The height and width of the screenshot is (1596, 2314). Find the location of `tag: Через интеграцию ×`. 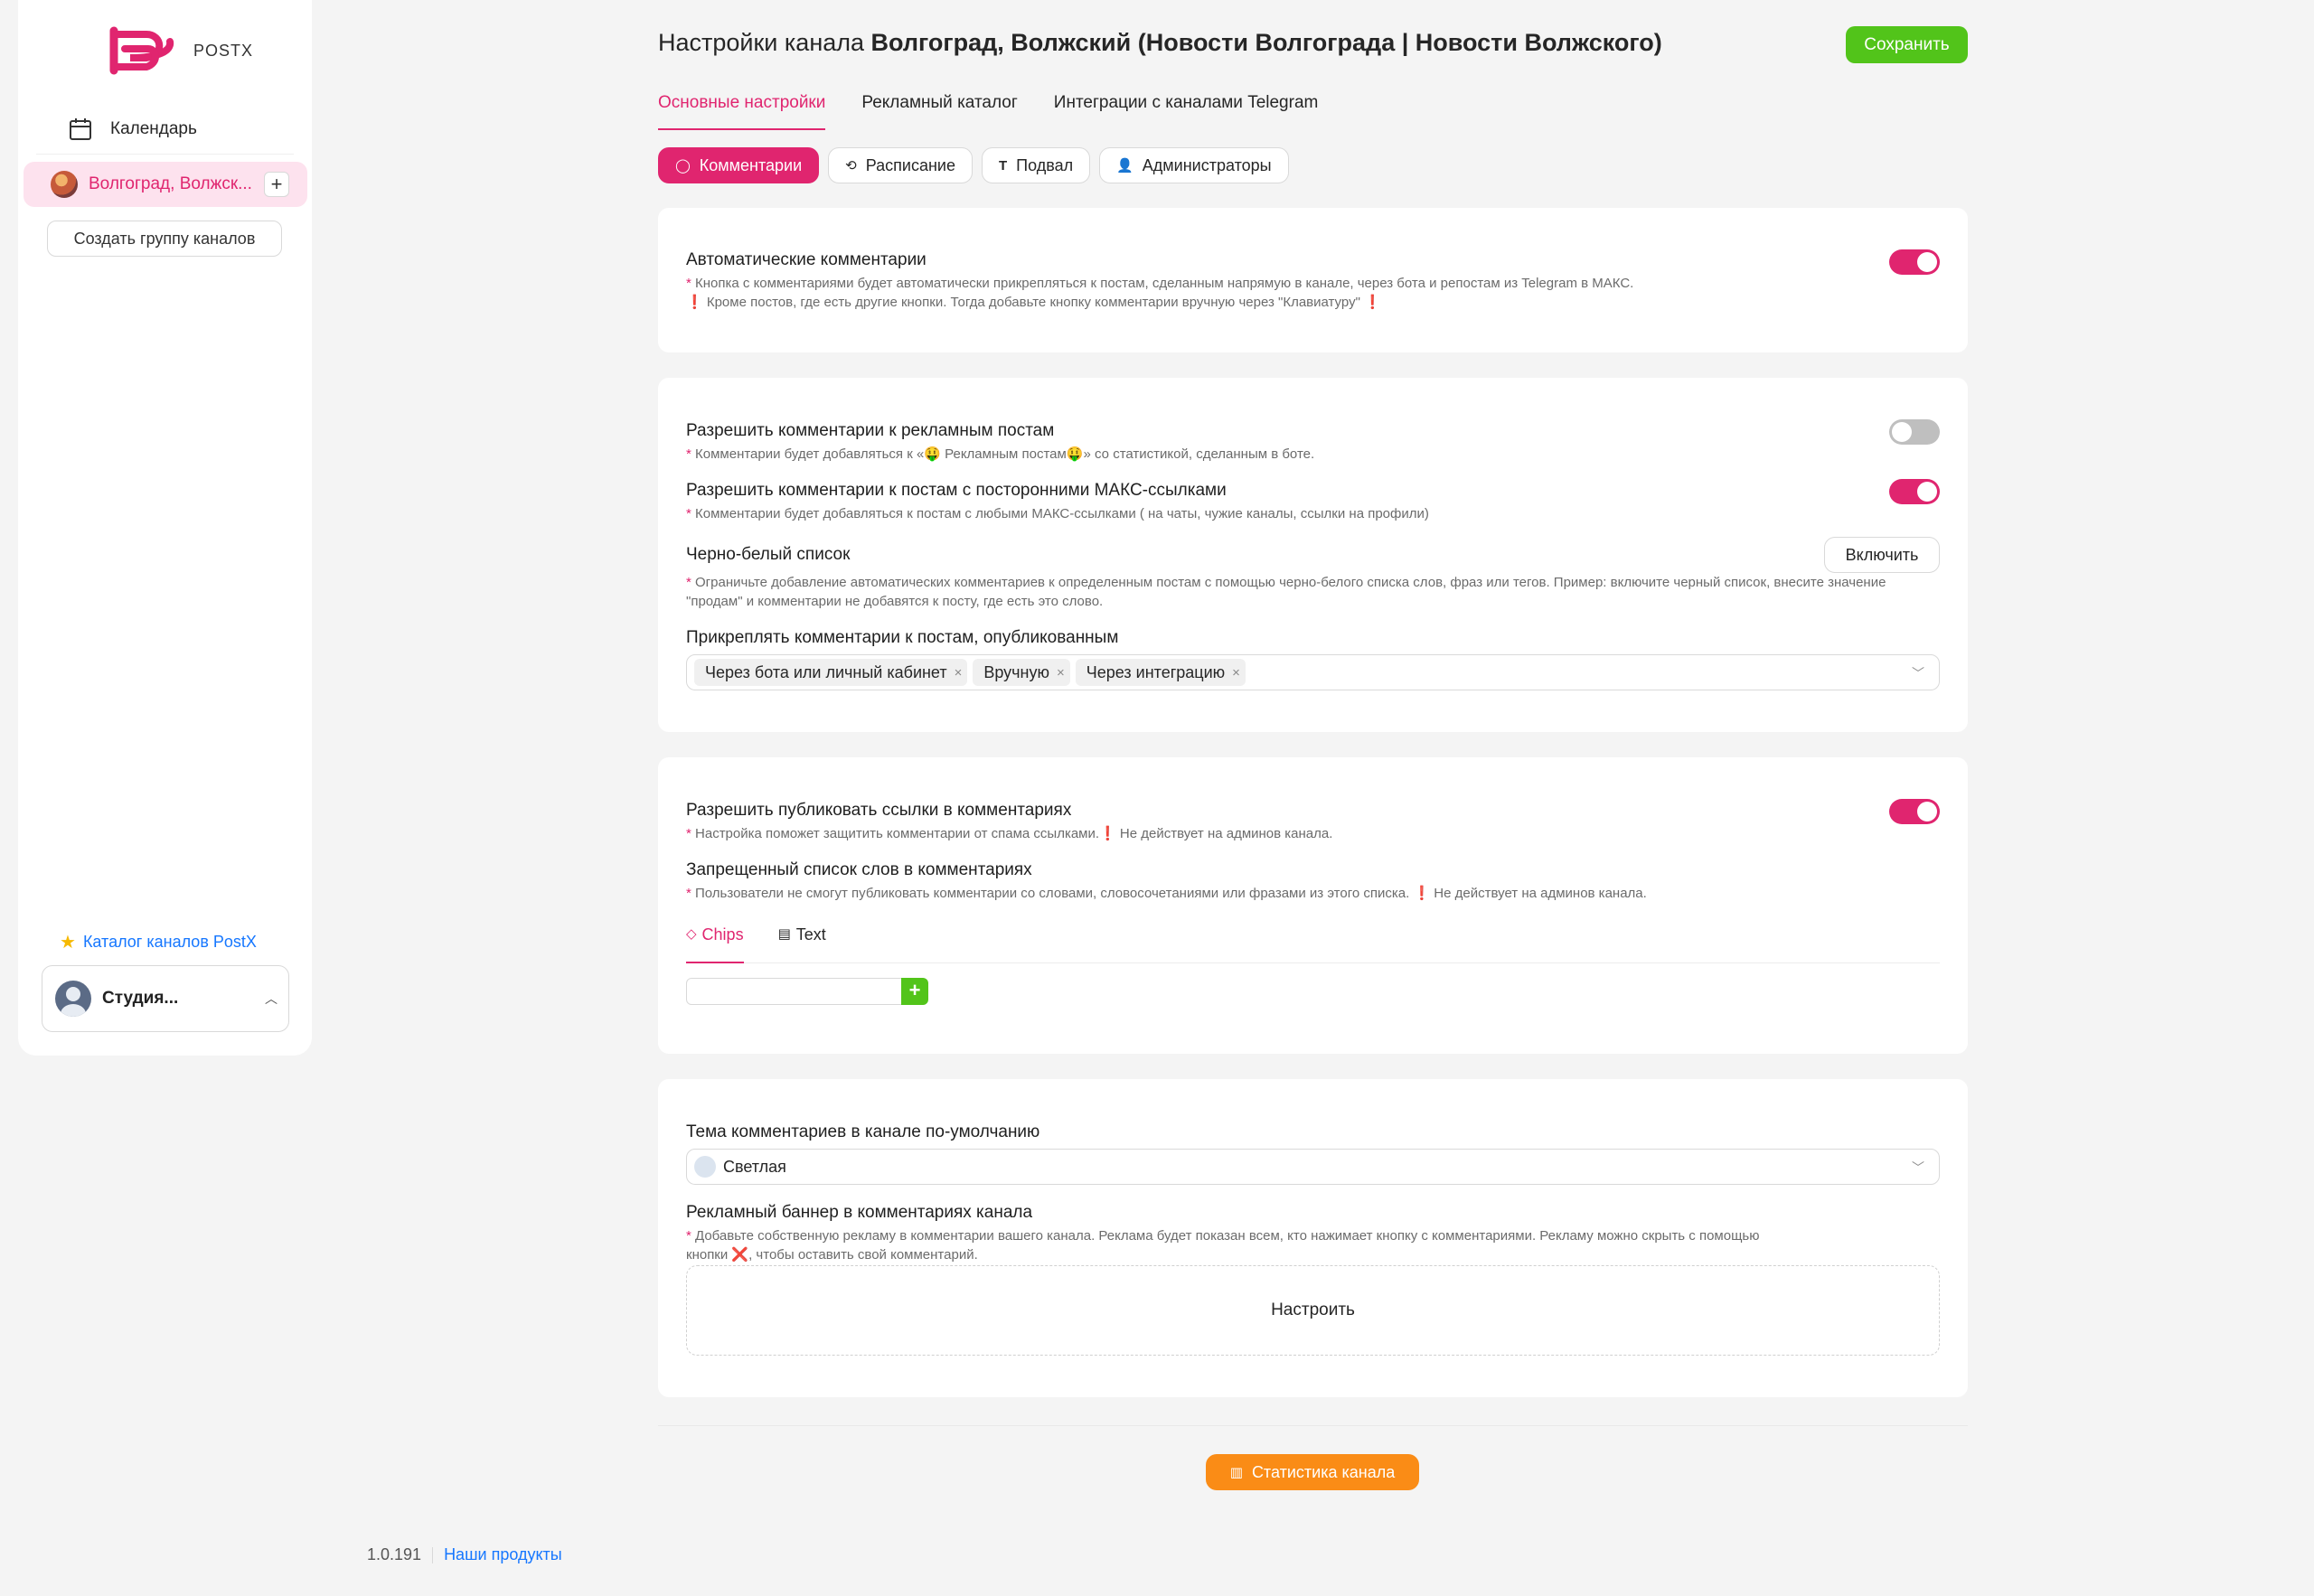

tag: Через интеграцию × is located at coordinates (1161, 672).